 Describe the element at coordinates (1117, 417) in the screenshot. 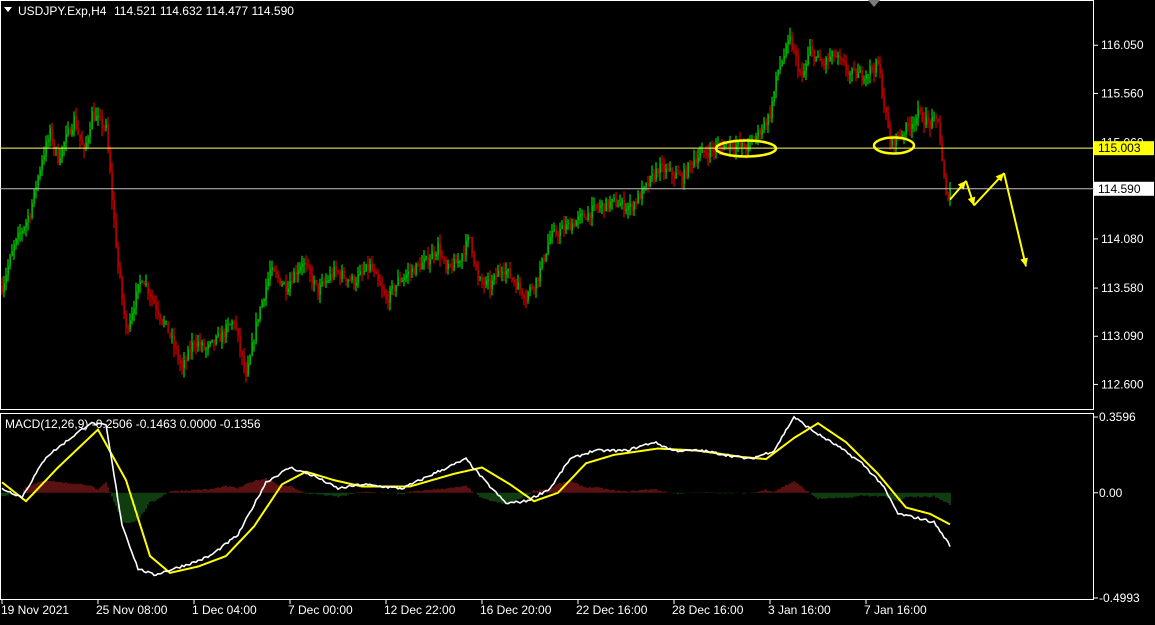

I see `macd-tick-label: 0.3596` at that location.